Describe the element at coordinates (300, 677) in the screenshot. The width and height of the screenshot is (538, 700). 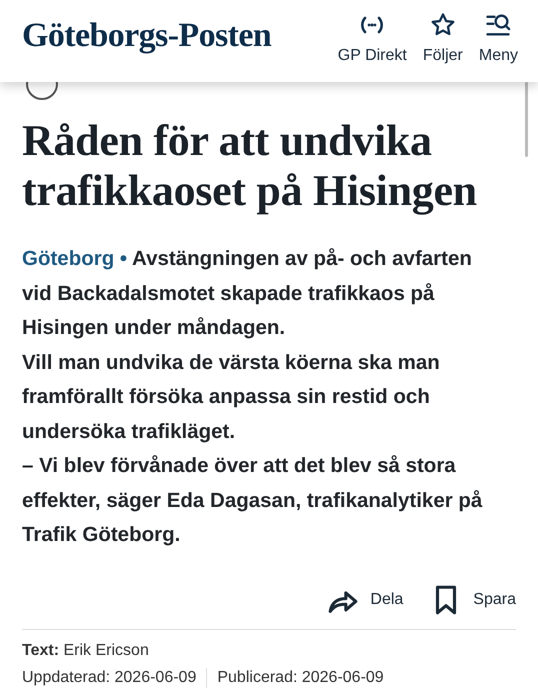
I see `date-text: Publicerad: 2026-06-09` at that location.